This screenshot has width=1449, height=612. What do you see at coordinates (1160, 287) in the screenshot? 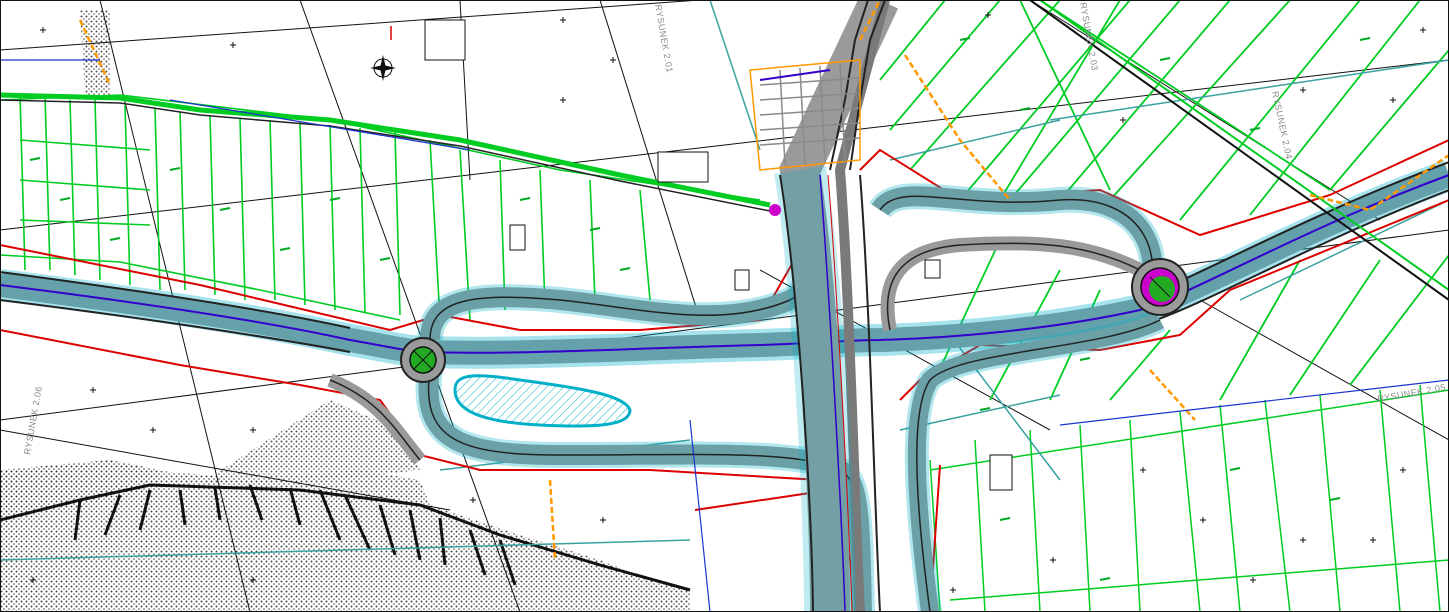
I see `roundabout-east` at bounding box center [1160, 287].